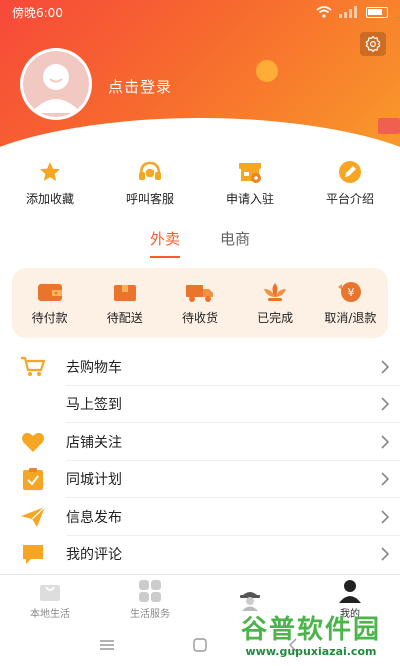  Describe the element at coordinates (33, 479) in the screenshot. I see `checklist-icon` at that location.